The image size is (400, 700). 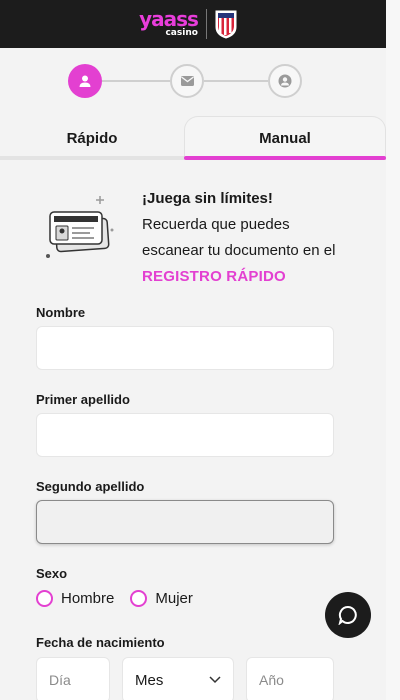 What do you see at coordinates (271, 680) in the screenshot?
I see `anio-placeholder: Año` at bounding box center [271, 680].